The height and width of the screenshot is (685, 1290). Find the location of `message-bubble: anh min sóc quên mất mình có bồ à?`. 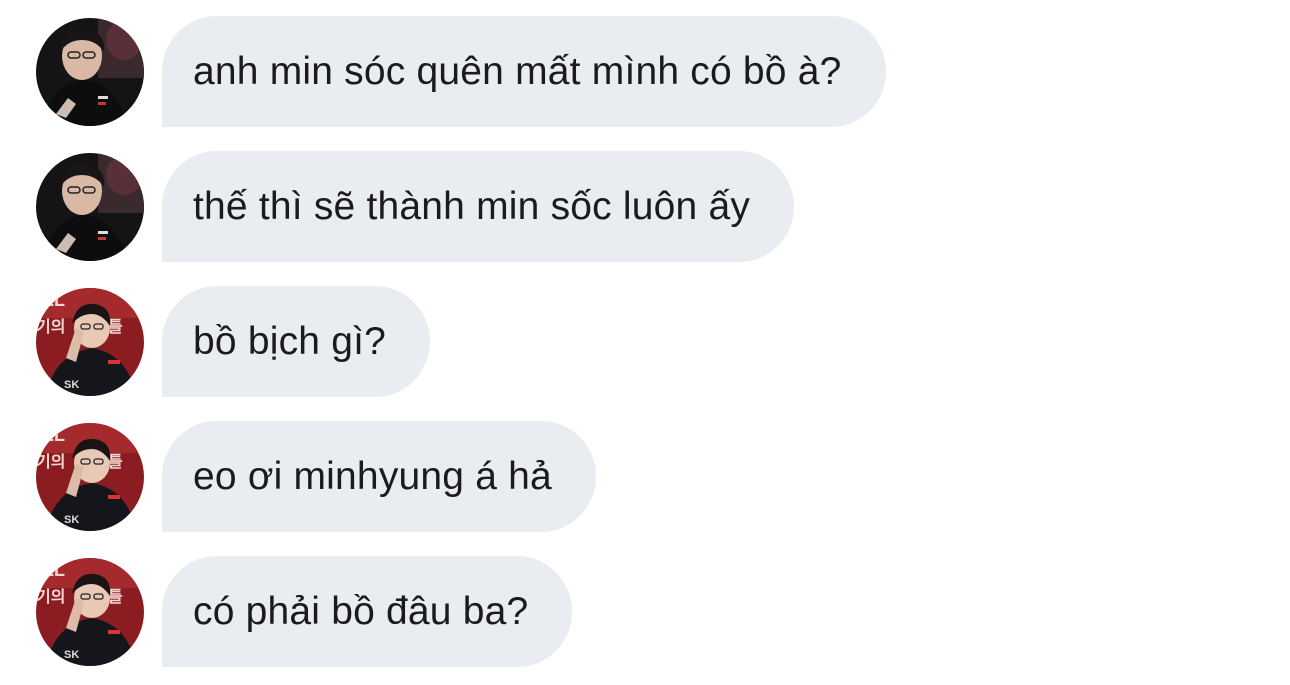

message-bubble: anh min sóc quên mất mình có bồ à? is located at coordinates (524, 71).